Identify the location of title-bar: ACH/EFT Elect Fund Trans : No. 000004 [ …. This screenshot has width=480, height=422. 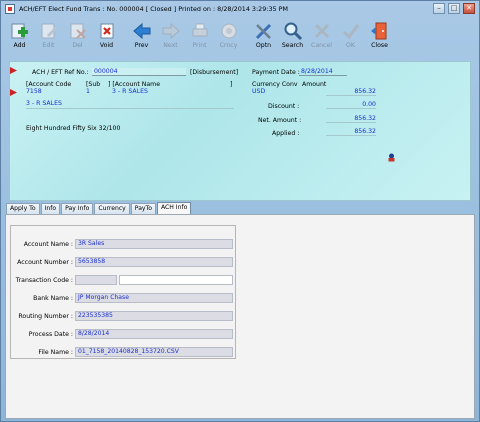
(240, 9).